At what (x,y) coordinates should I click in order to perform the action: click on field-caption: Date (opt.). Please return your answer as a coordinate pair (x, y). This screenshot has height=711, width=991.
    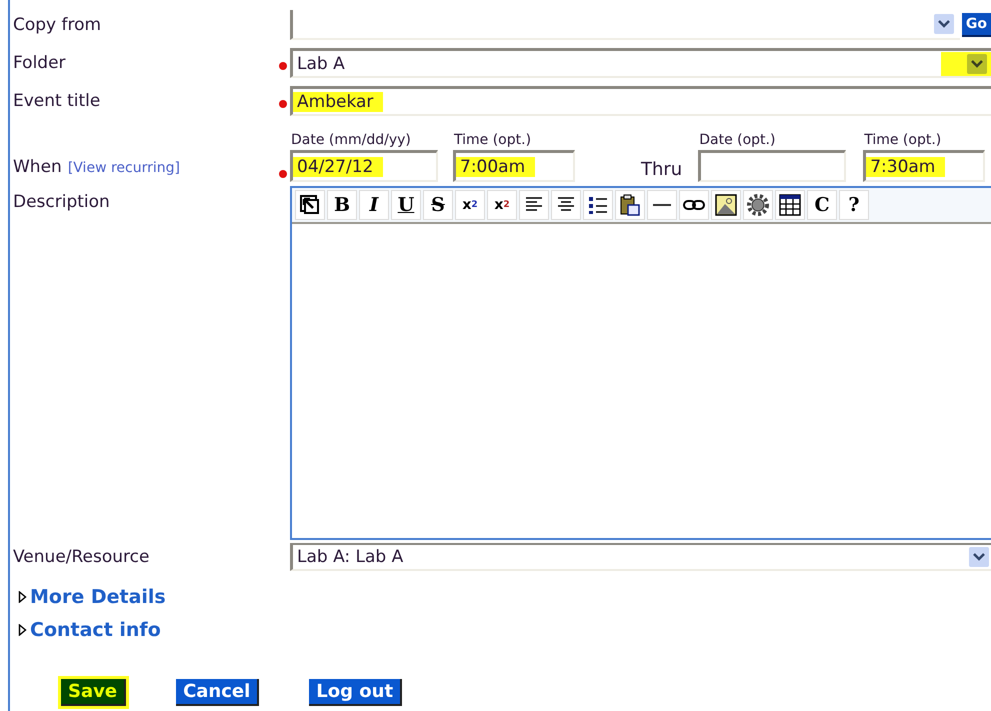
    Looking at the image, I should click on (737, 140).